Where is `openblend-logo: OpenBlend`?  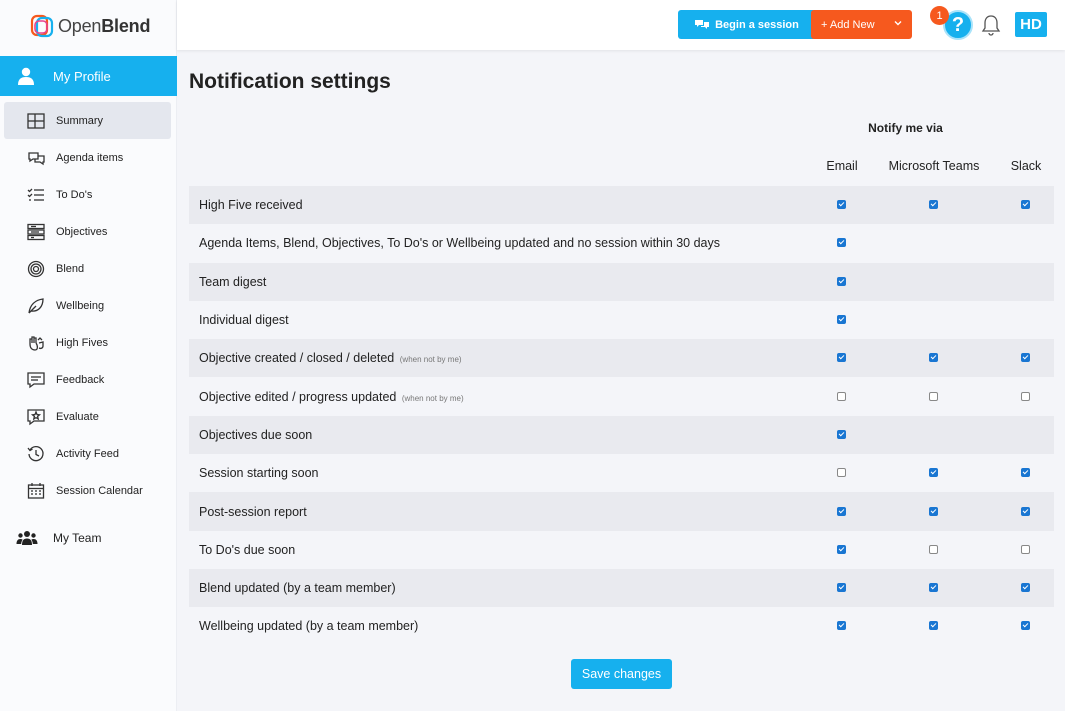
openblend-logo: OpenBlend is located at coordinates (90, 26).